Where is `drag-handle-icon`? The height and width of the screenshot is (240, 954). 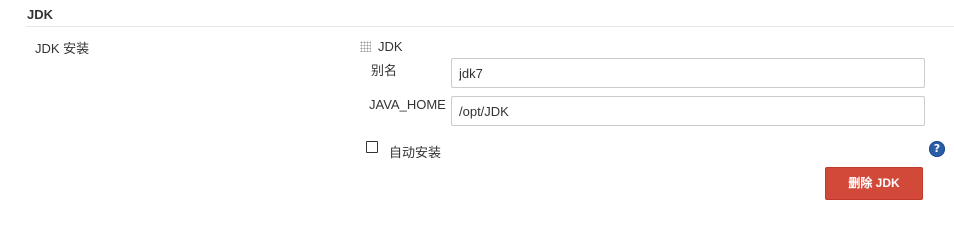 drag-handle-icon is located at coordinates (365, 46).